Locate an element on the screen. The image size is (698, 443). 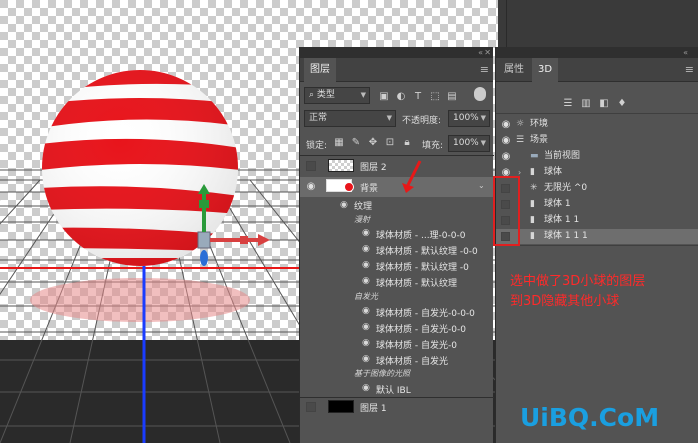
fill-value: 100% is located at coordinates (466, 143).